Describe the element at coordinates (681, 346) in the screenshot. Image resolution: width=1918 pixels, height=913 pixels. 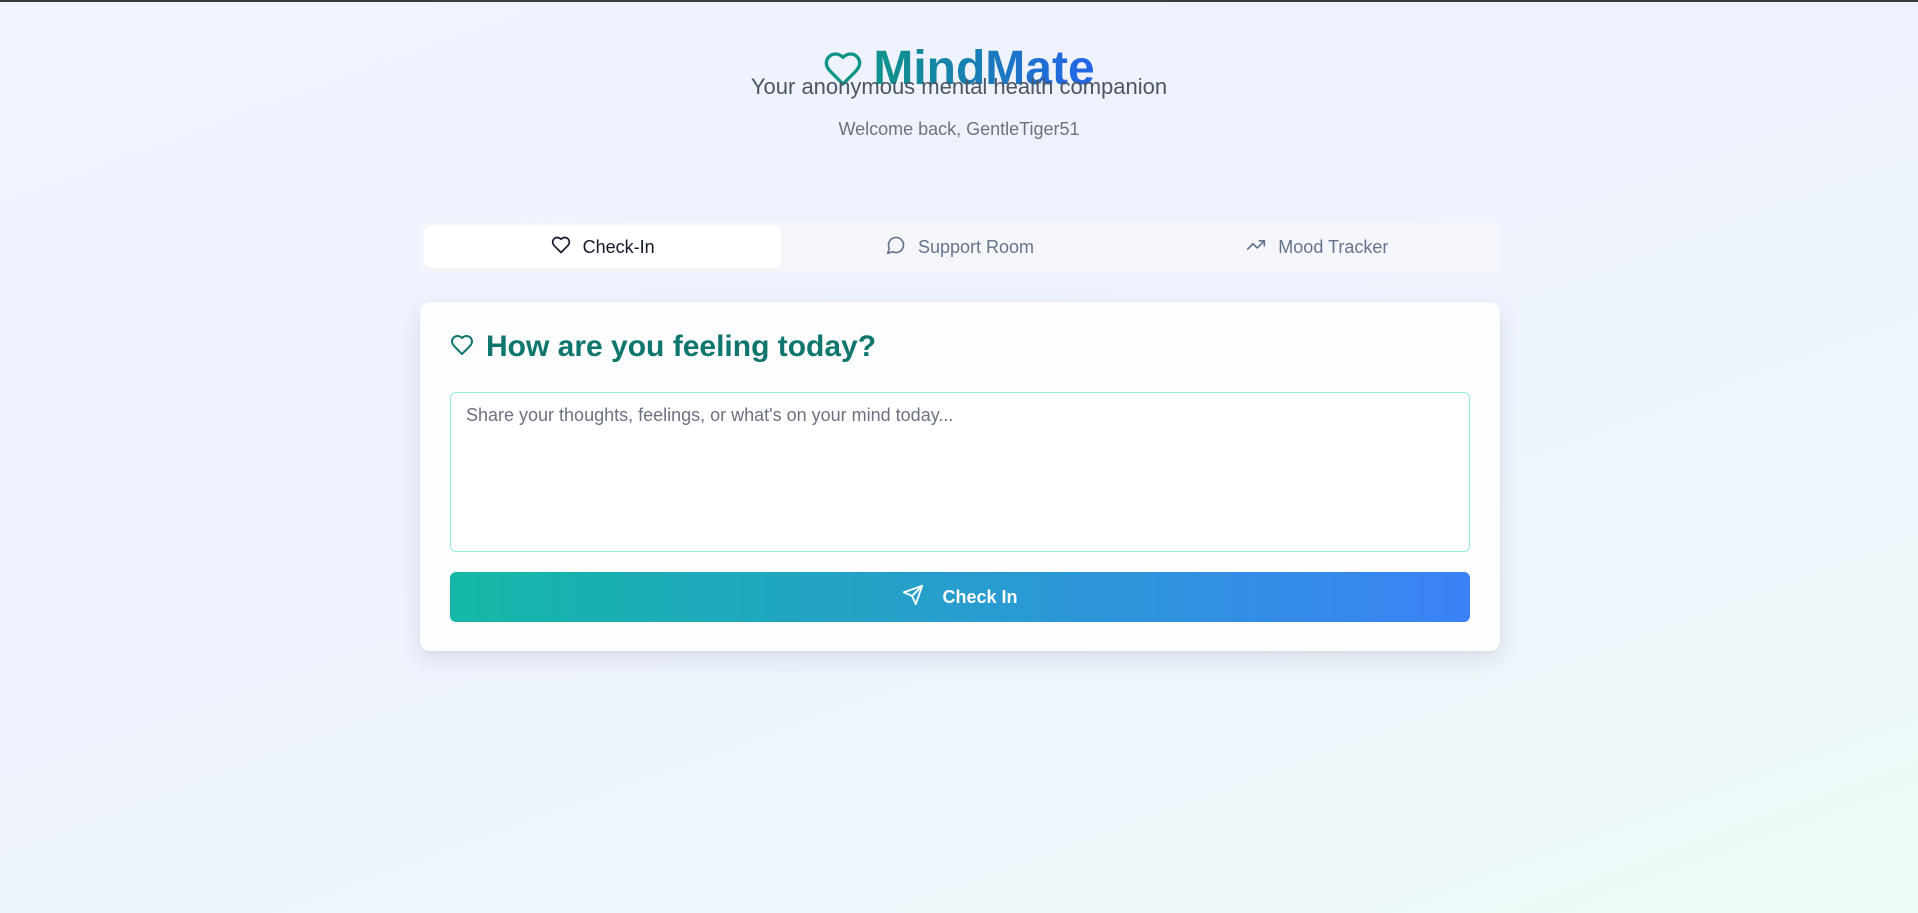
I see `card-title: How are you feeling today?` at that location.